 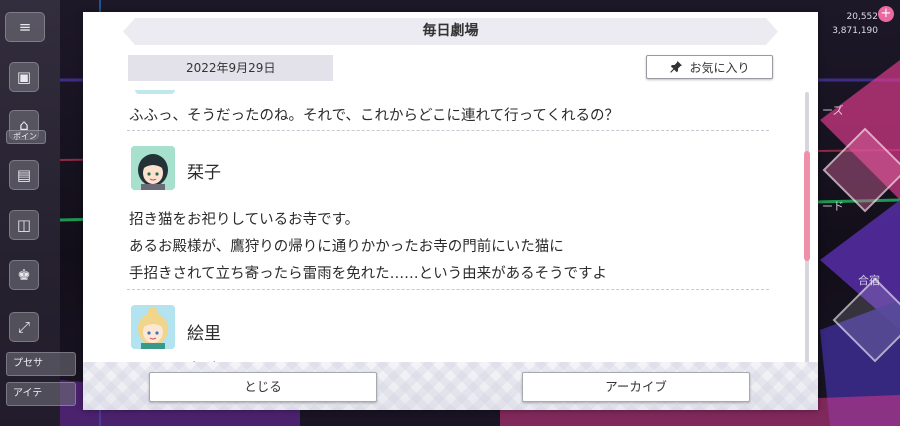 What do you see at coordinates (862, 17) in the screenshot?
I see `coin-count-top: 20,552` at bounding box center [862, 17].